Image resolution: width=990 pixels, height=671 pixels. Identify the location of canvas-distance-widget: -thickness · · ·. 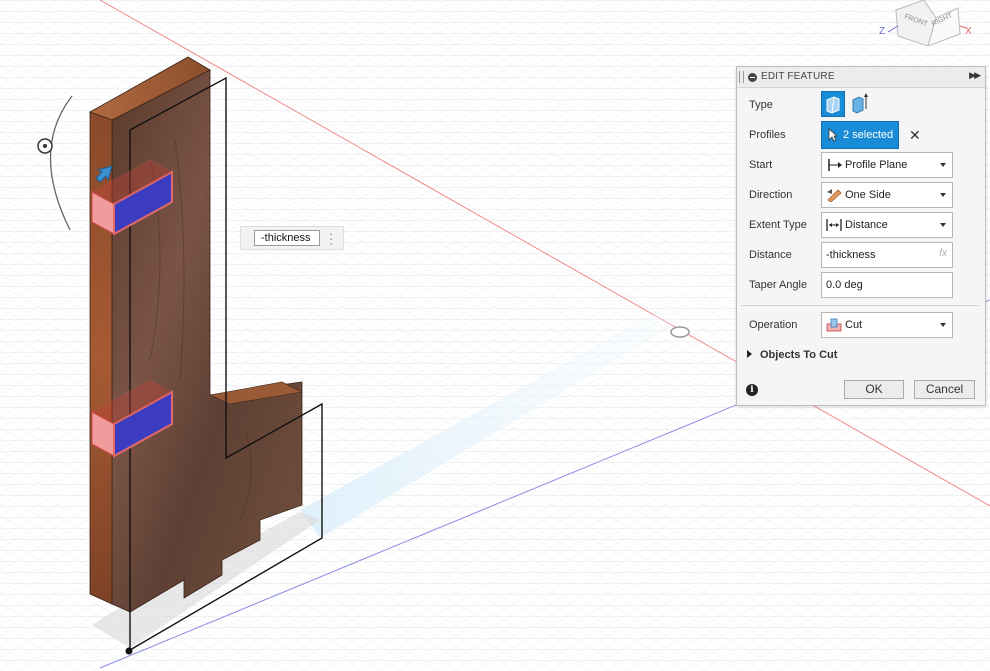
(292, 238).